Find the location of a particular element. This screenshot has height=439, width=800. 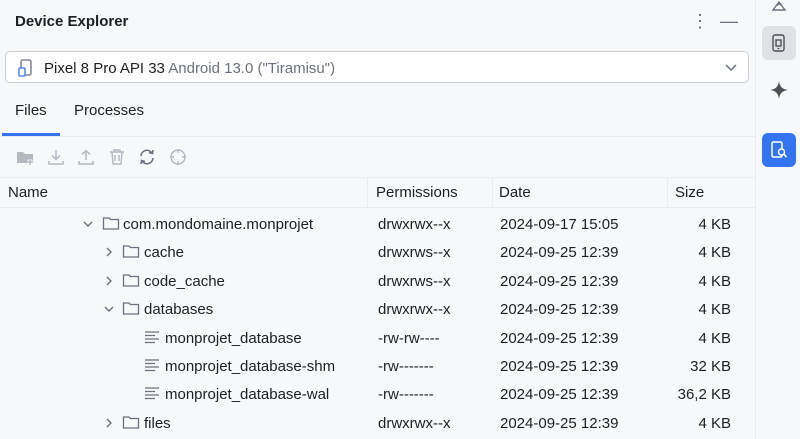

file-name: monprojet_database-wal is located at coordinates (247, 395).